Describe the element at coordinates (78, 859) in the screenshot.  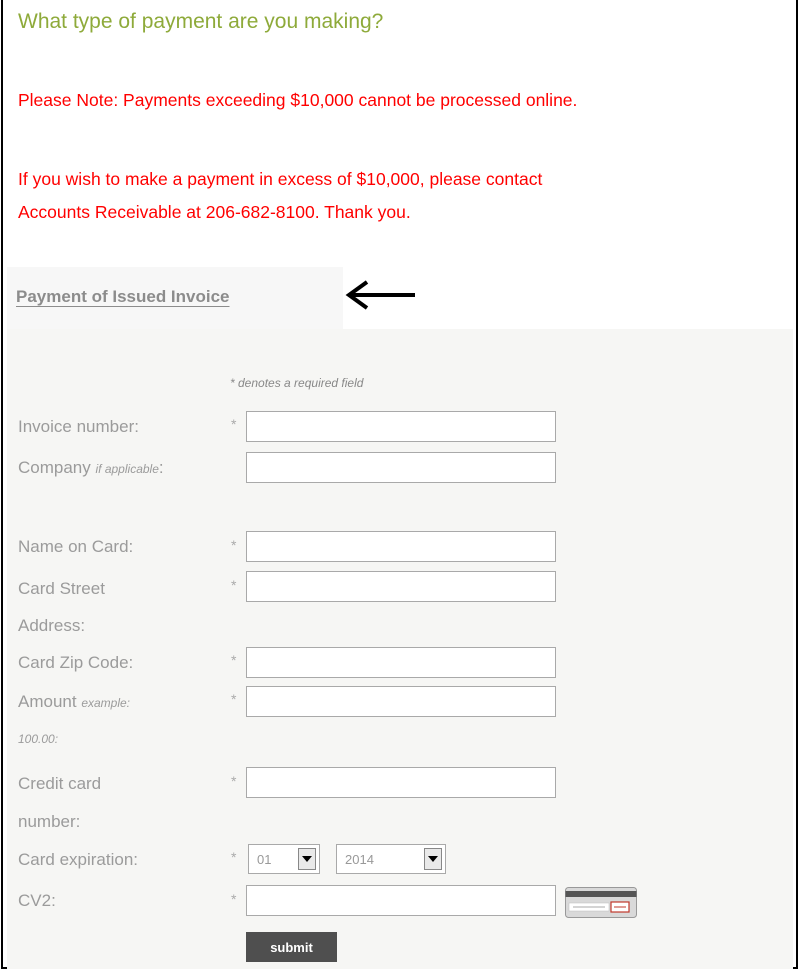
I see `card-expiration-label: Card expiration:` at that location.